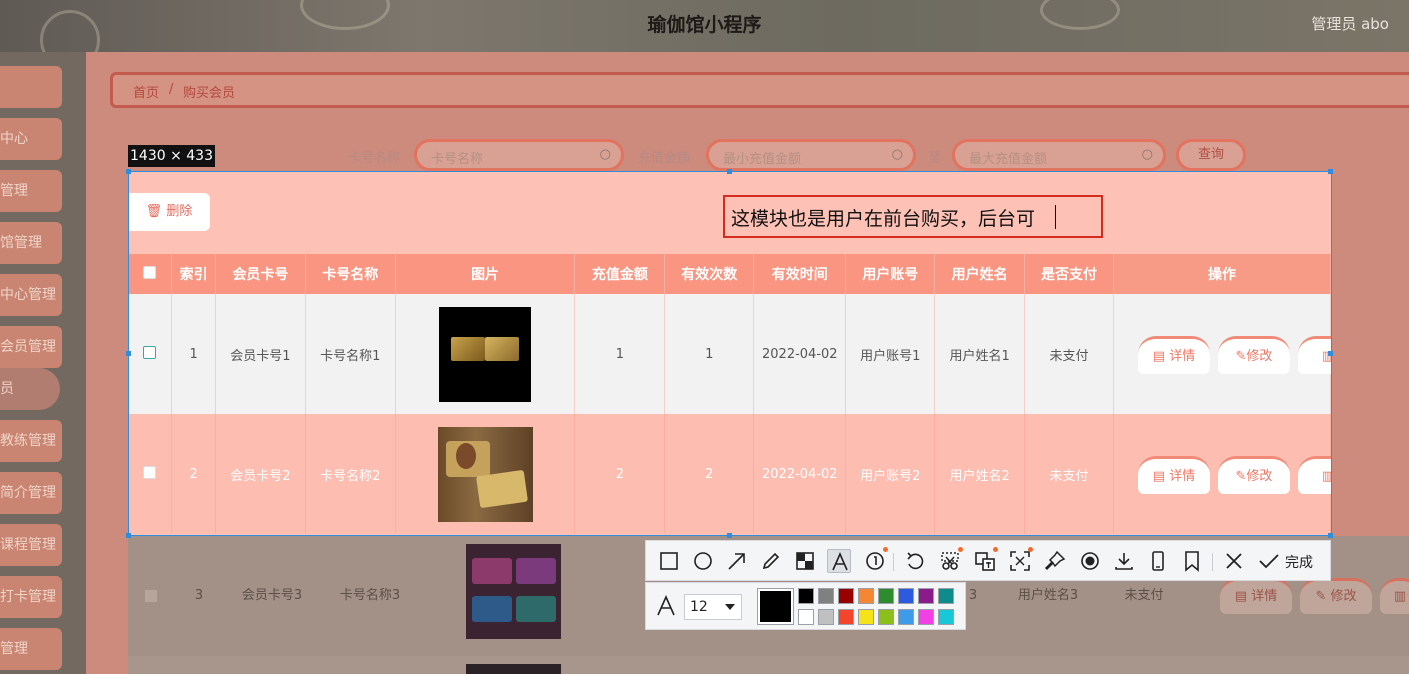 Image resolution: width=1409 pixels, height=674 pixels. Describe the element at coordinates (1299, 562) in the screenshot. I see `done-button-label: 完成` at that location.